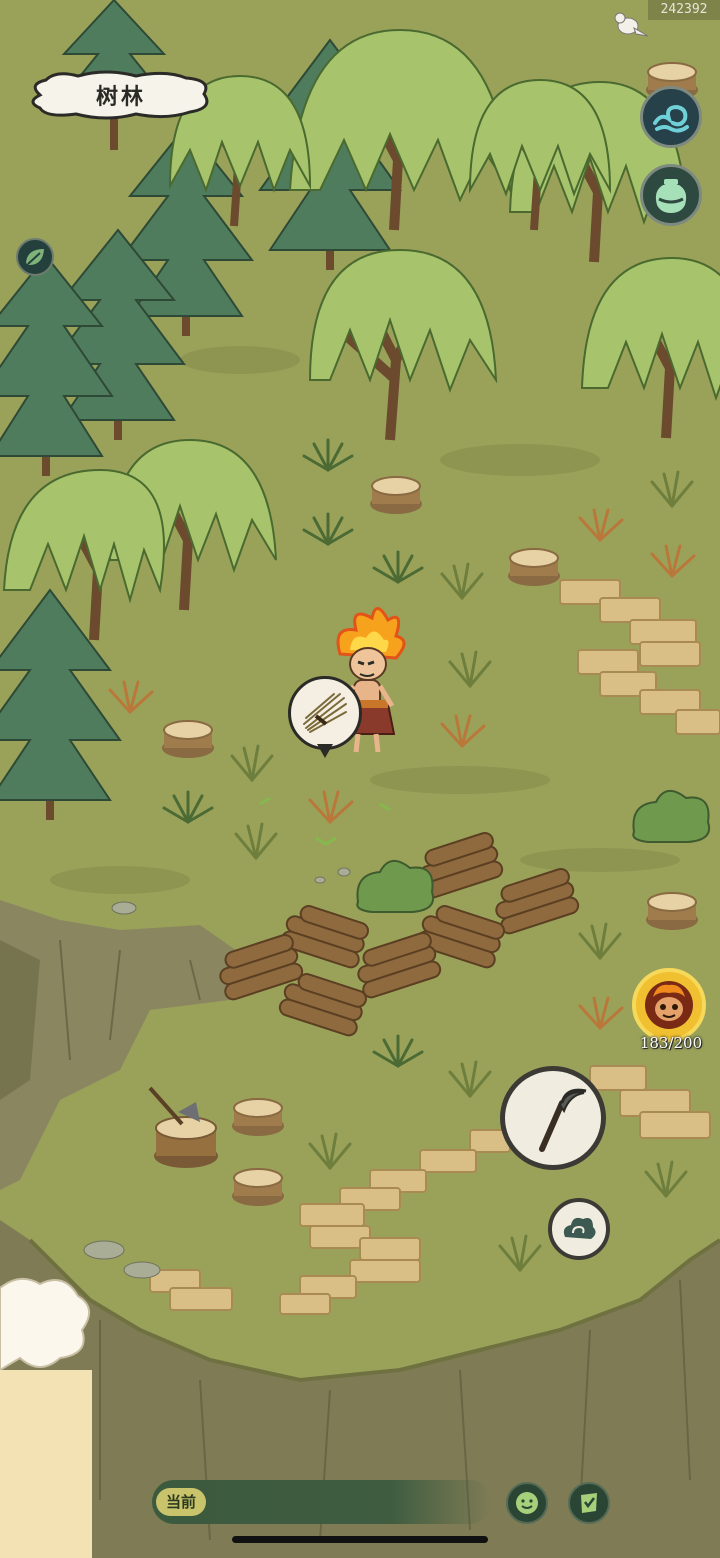 The height and width of the screenshot is (1558, 720). I want to click on jar-button, so click(671, 195).